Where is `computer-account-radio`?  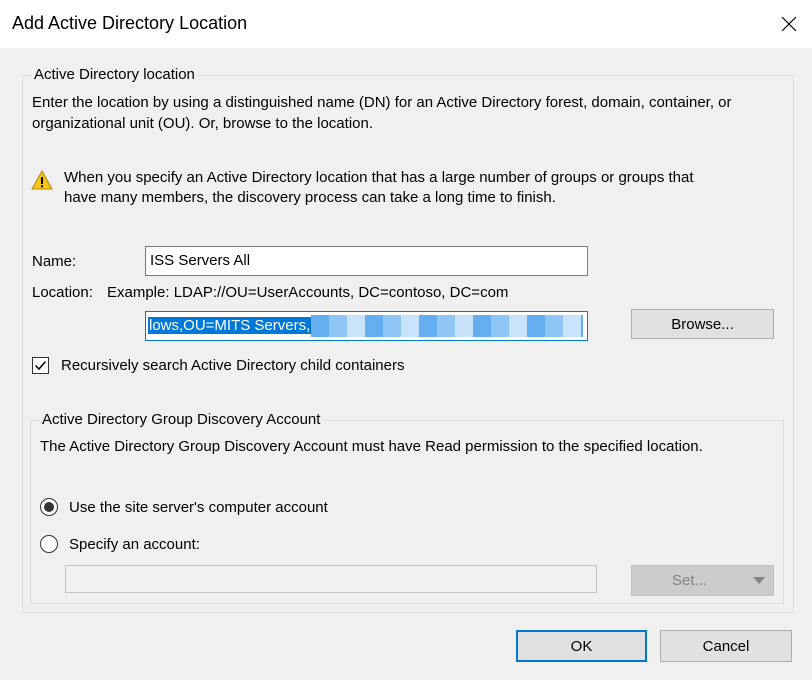
computer-account-radio is located at coordinates (49, 507).